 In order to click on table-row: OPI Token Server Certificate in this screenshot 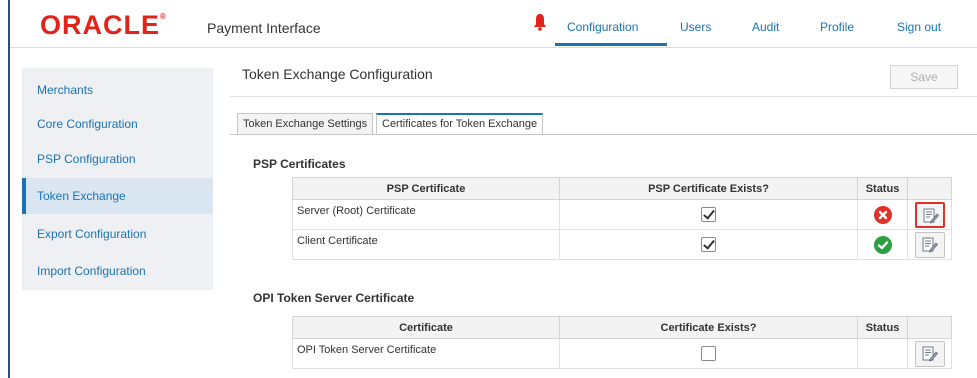, I will do `click(622, 353)`.